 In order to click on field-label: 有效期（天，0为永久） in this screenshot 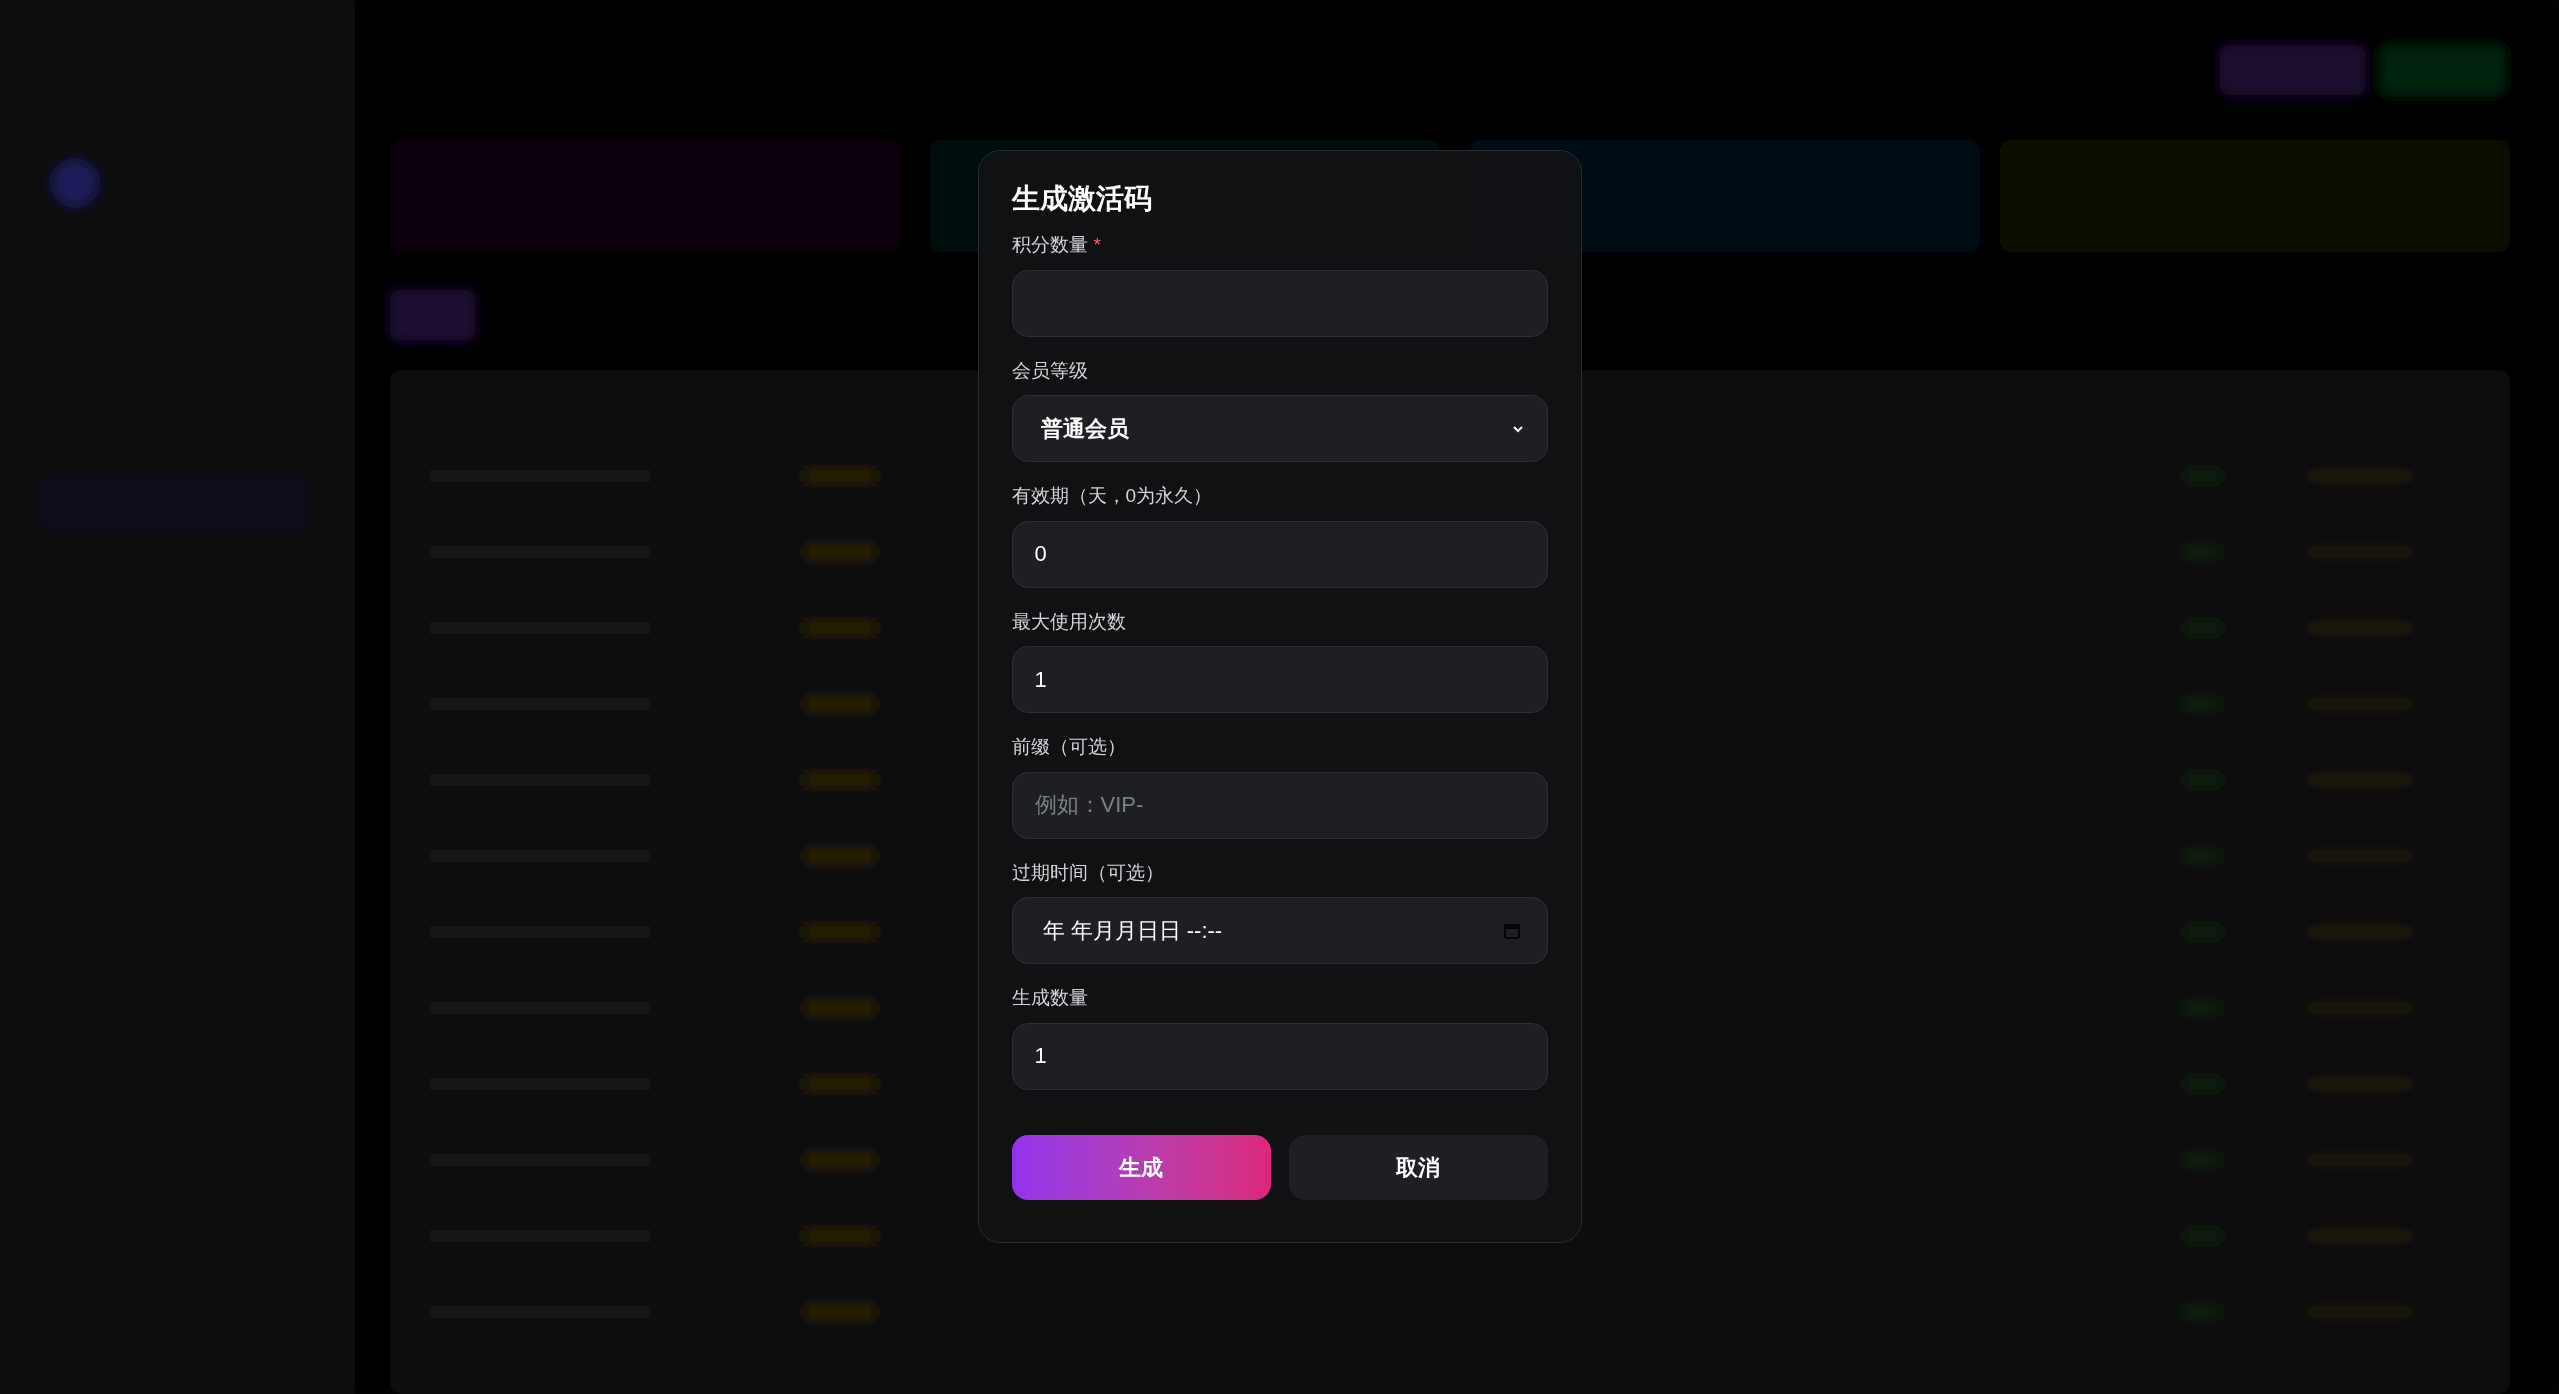, I will do `click(1112, 496)`.